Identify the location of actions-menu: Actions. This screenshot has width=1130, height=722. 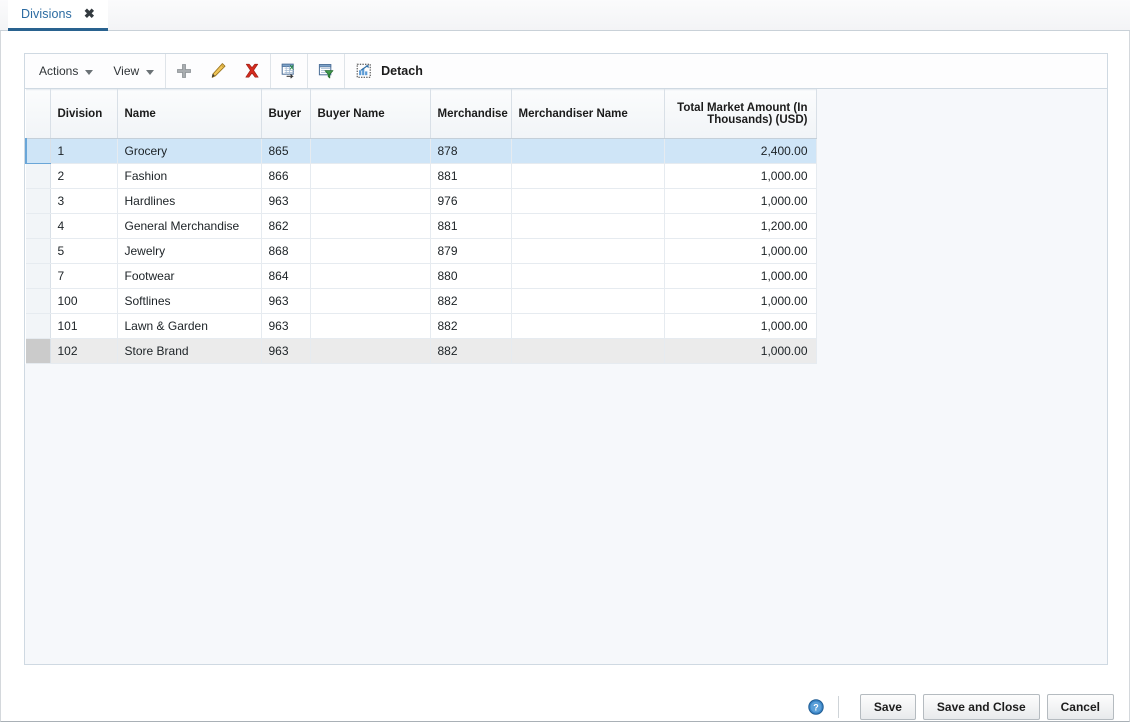
(64, 71).